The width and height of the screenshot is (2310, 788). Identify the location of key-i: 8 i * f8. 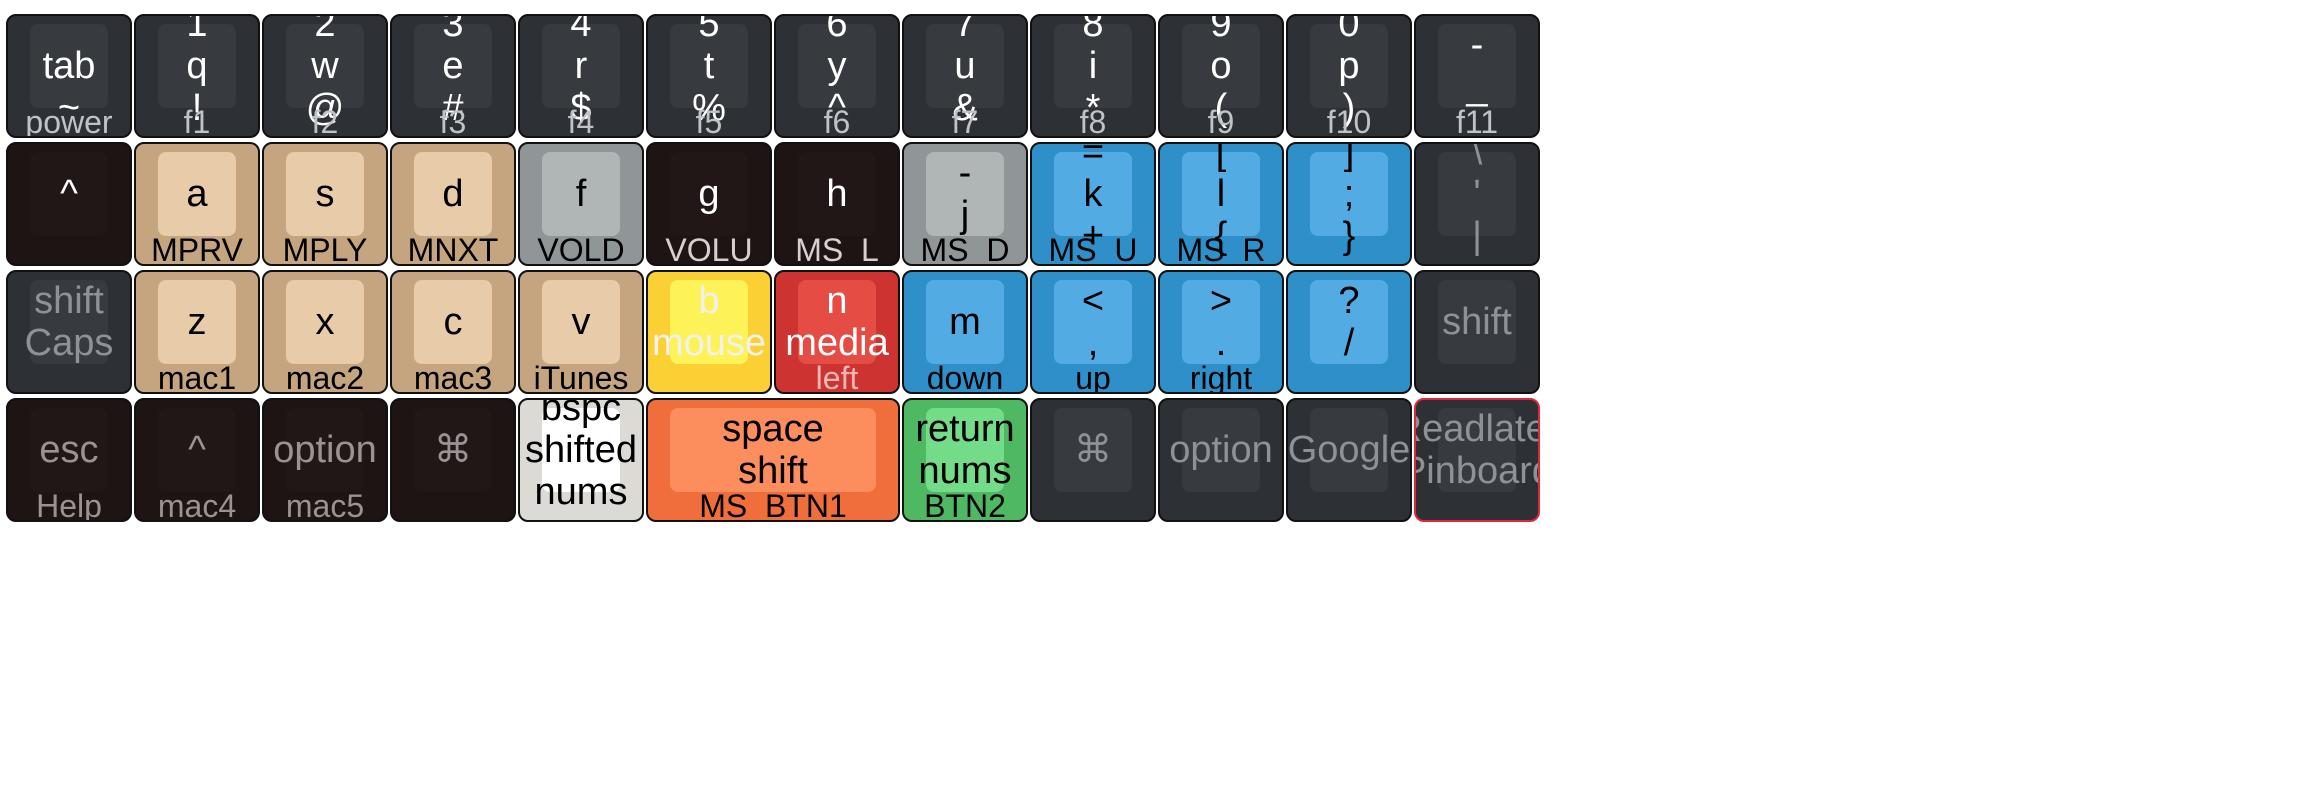
(1093, 76).